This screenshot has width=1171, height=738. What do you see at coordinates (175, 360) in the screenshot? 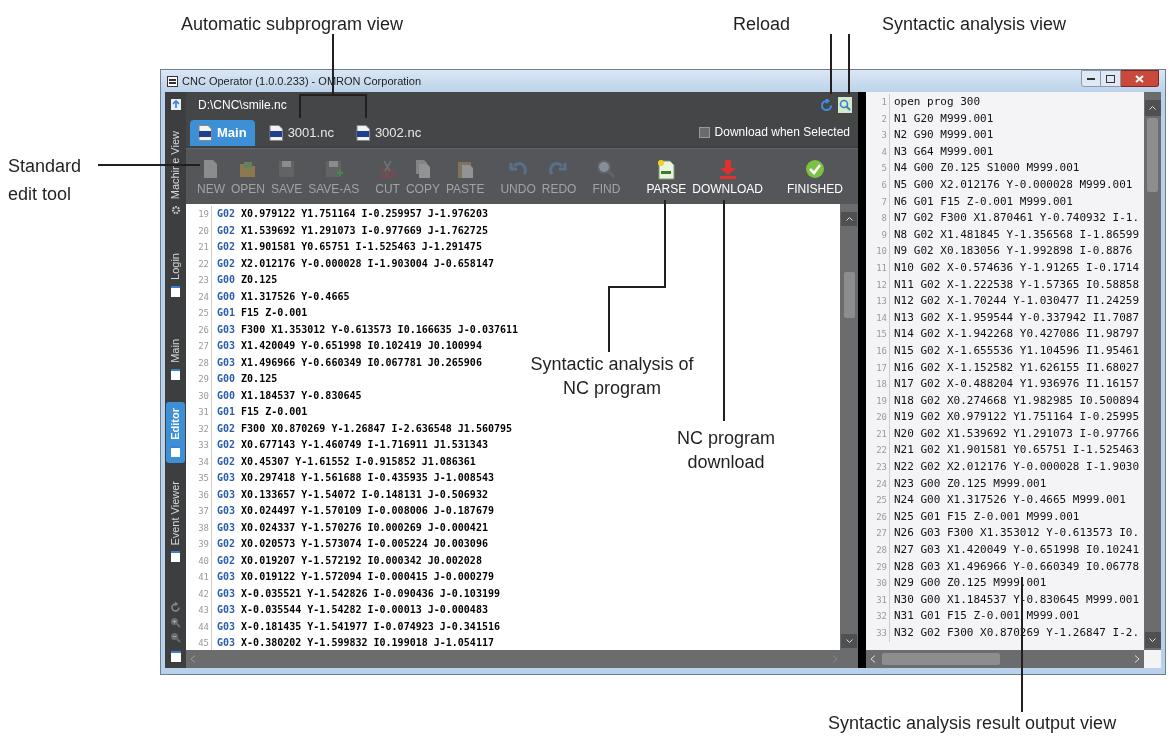
I see `side-tab: Main` at bounding box center [175, 360].